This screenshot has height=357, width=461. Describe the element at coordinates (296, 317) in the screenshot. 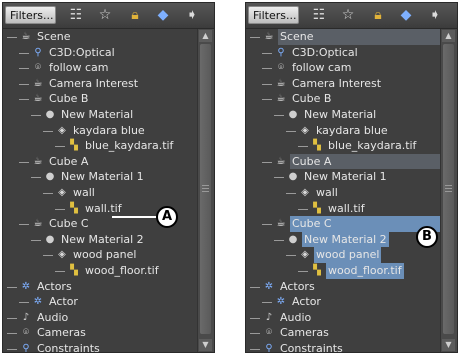

I see `tree-node-label: Audio` at that location.